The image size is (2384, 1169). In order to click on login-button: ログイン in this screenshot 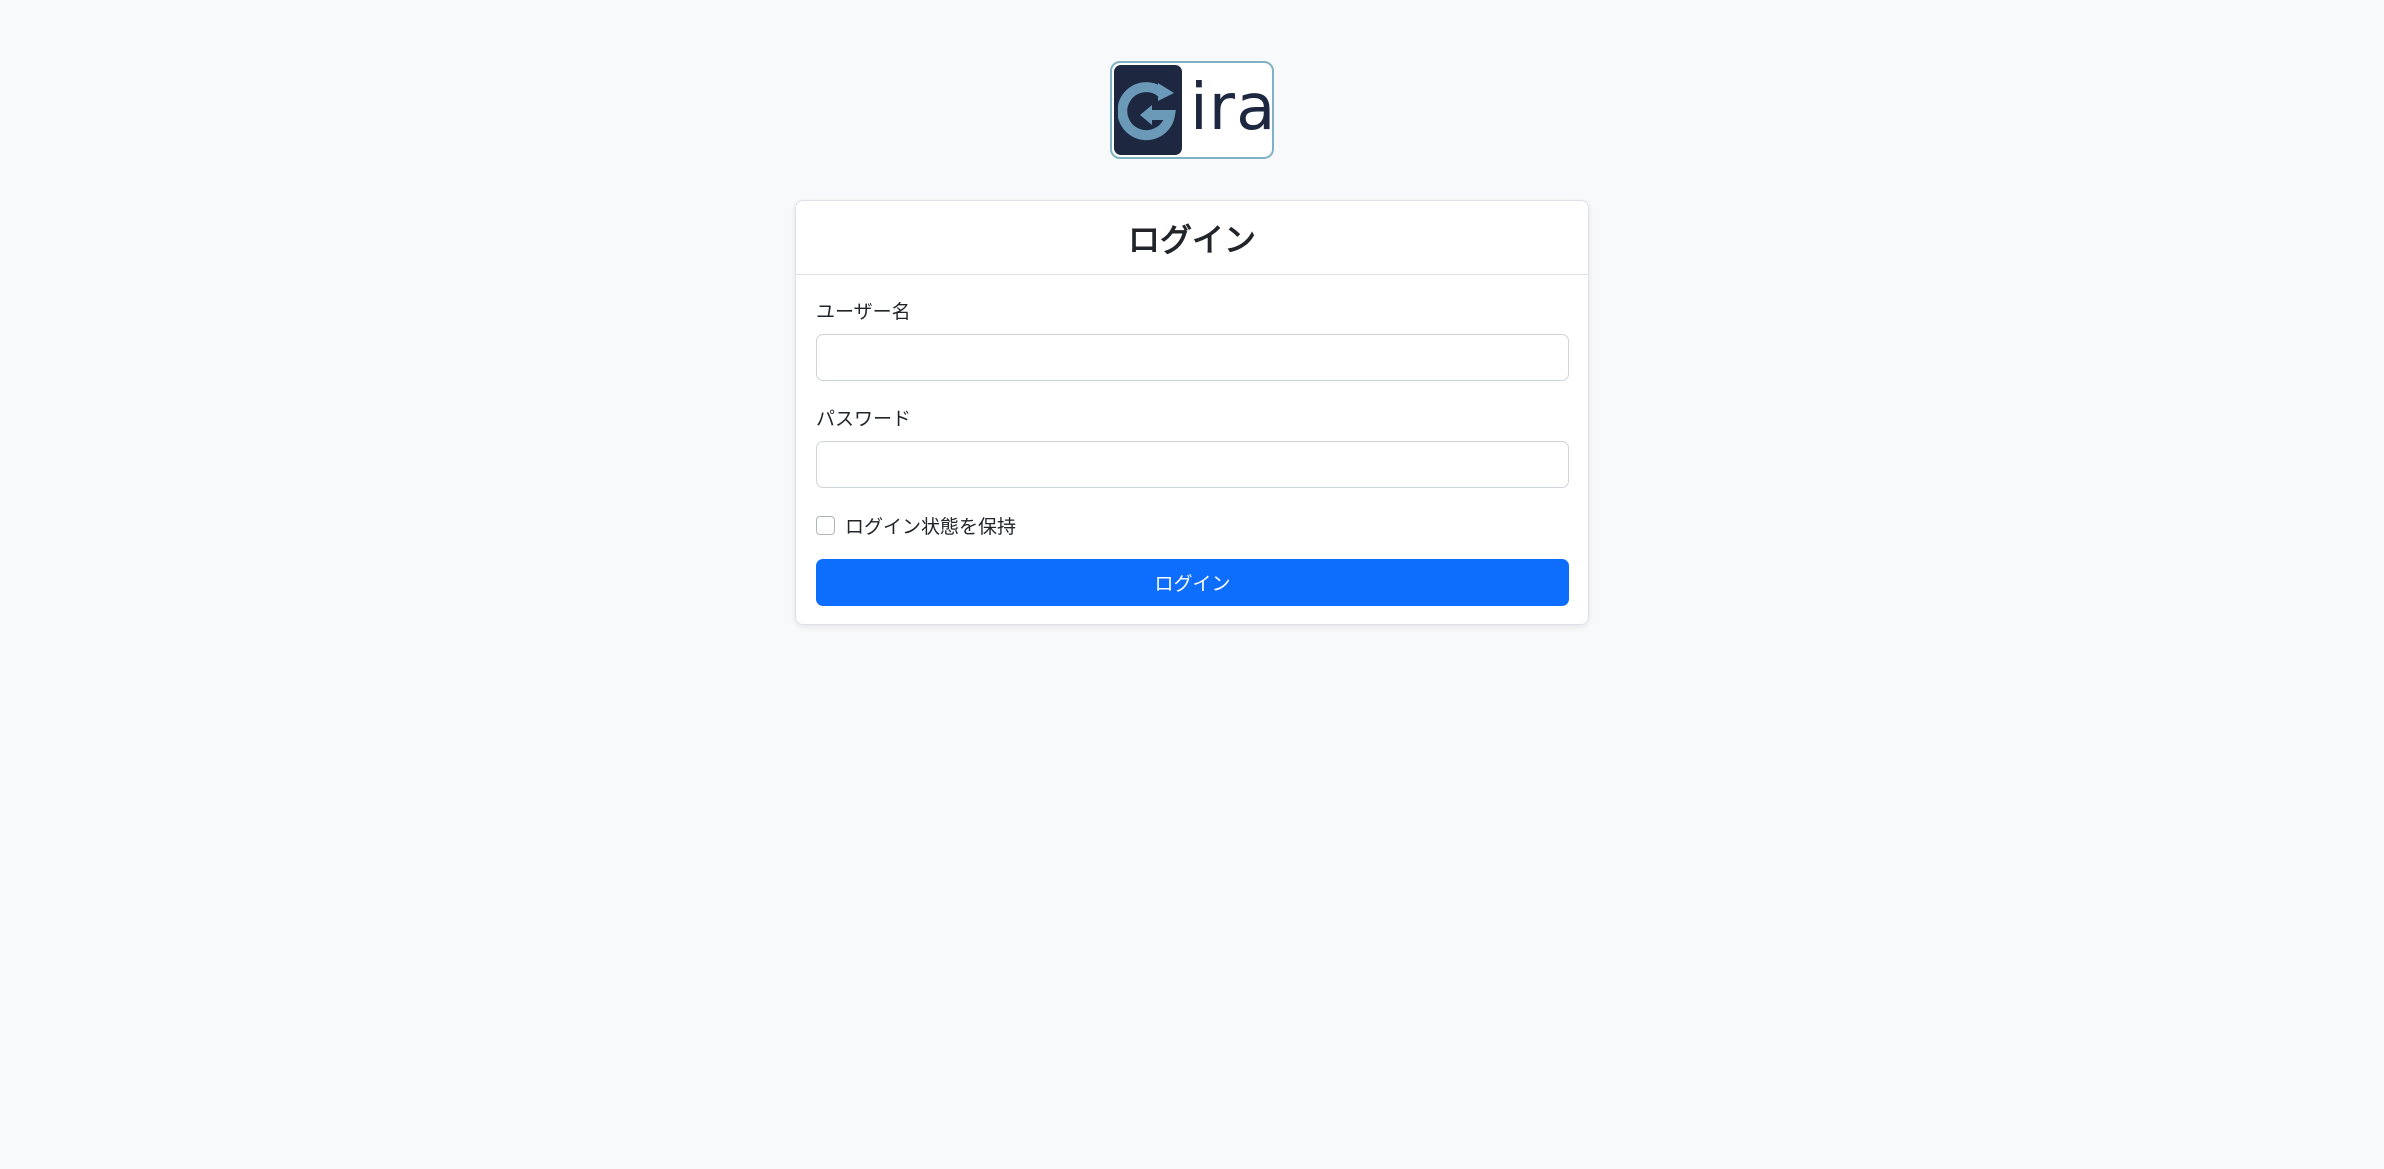, I will do `click(1192, 582)`.